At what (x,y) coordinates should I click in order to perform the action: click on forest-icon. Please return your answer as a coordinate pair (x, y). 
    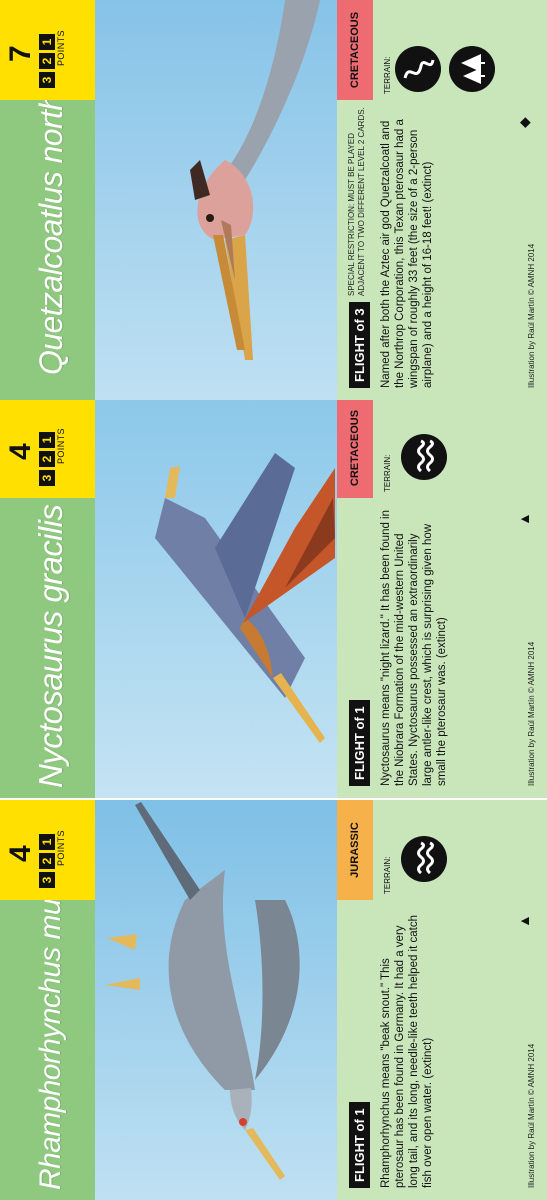
    Looking at the image, I should click on (472, 69).